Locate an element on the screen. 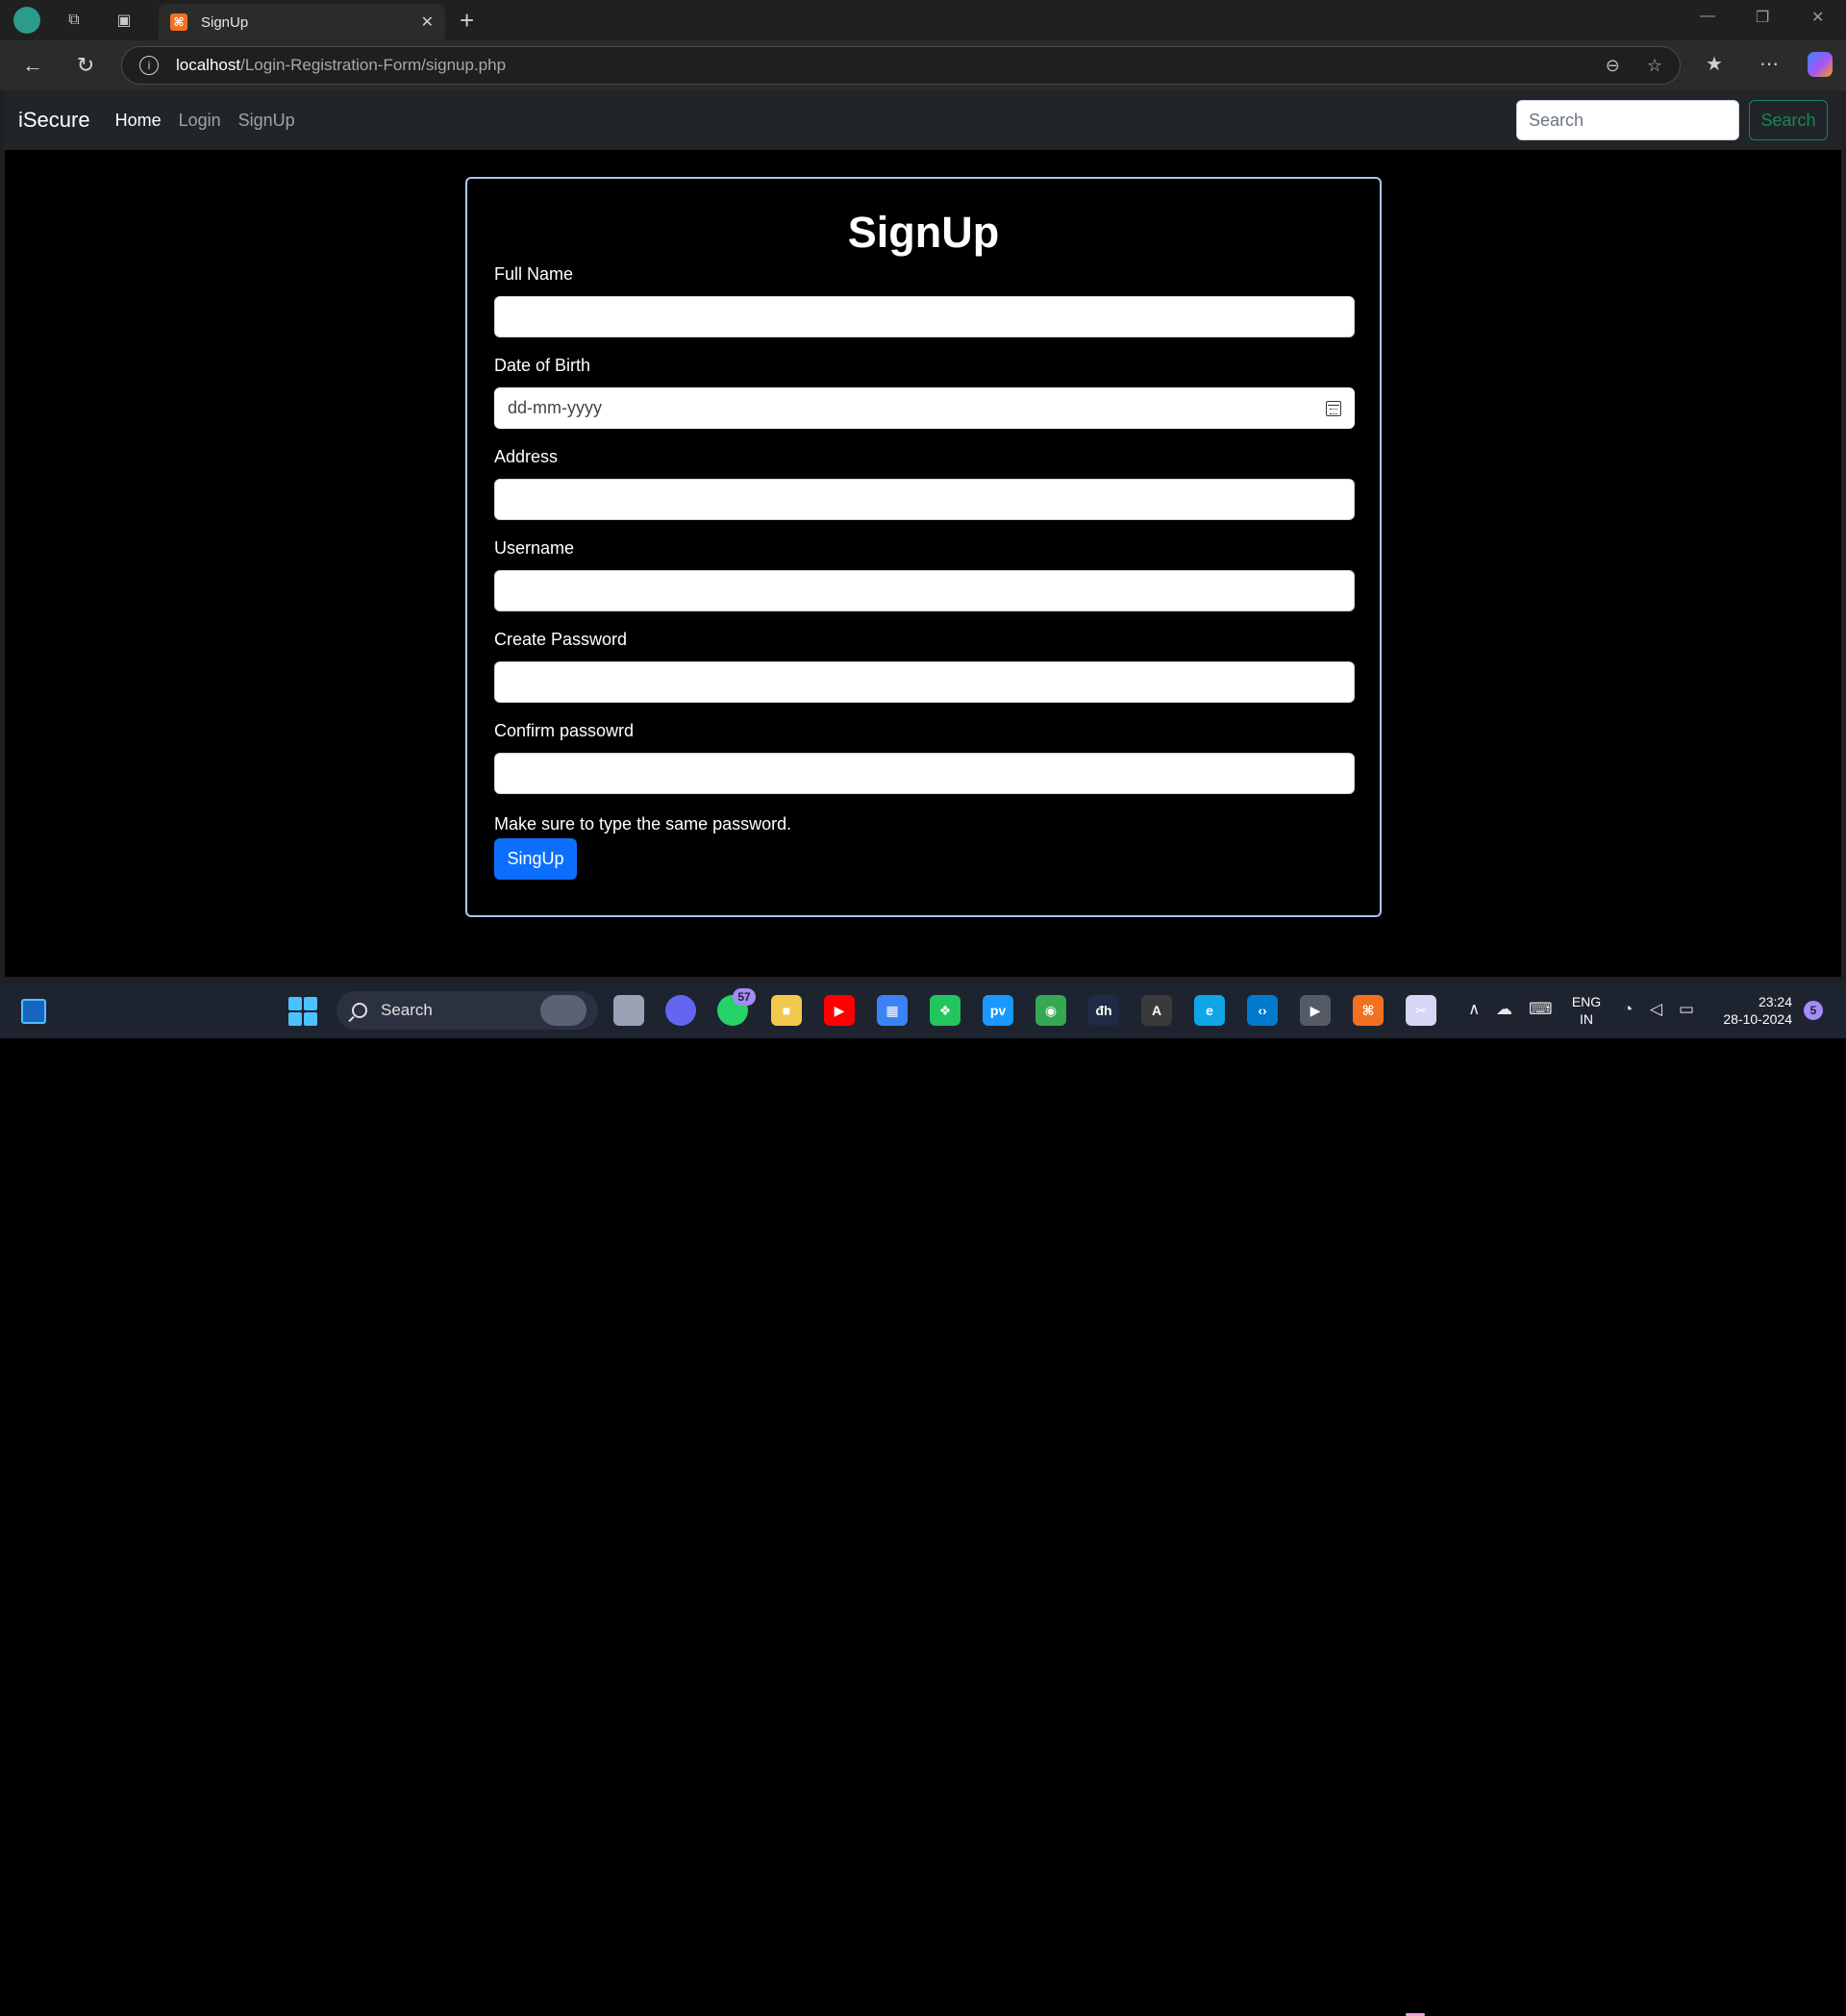 The width and height of the screenshot is (1846, 2016). navbar-search: Search is located at coordinates (1672, 120).